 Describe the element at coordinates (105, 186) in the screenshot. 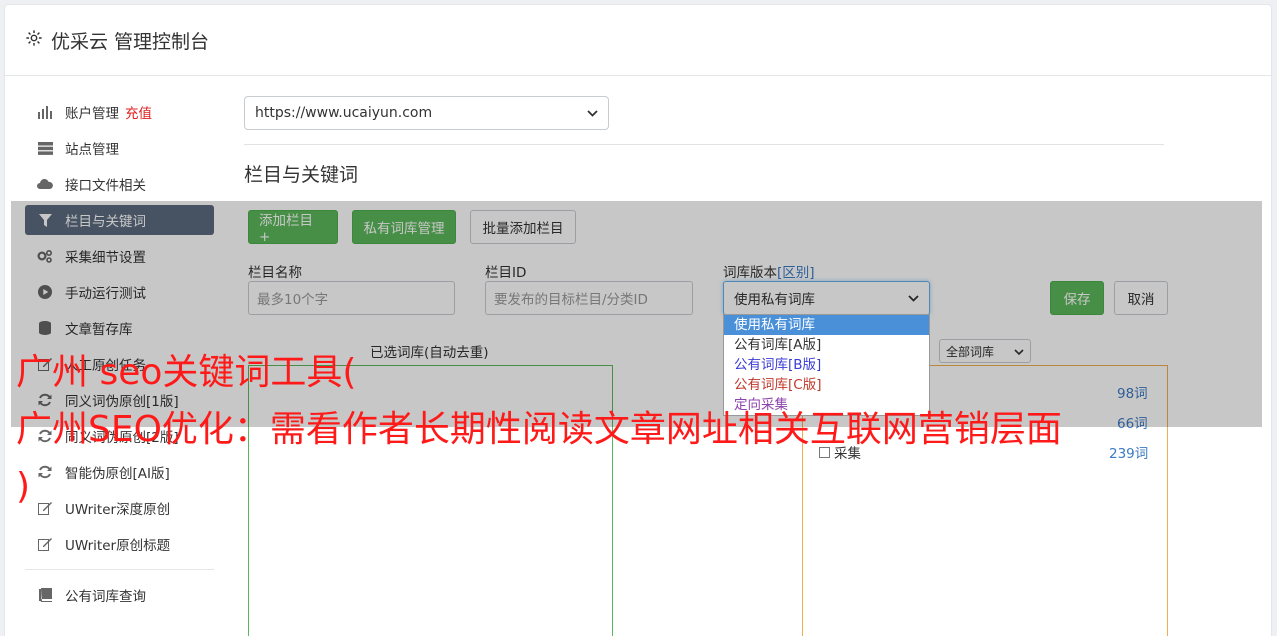

I see `sidebar-item-label: 接口文件相关` at that location.